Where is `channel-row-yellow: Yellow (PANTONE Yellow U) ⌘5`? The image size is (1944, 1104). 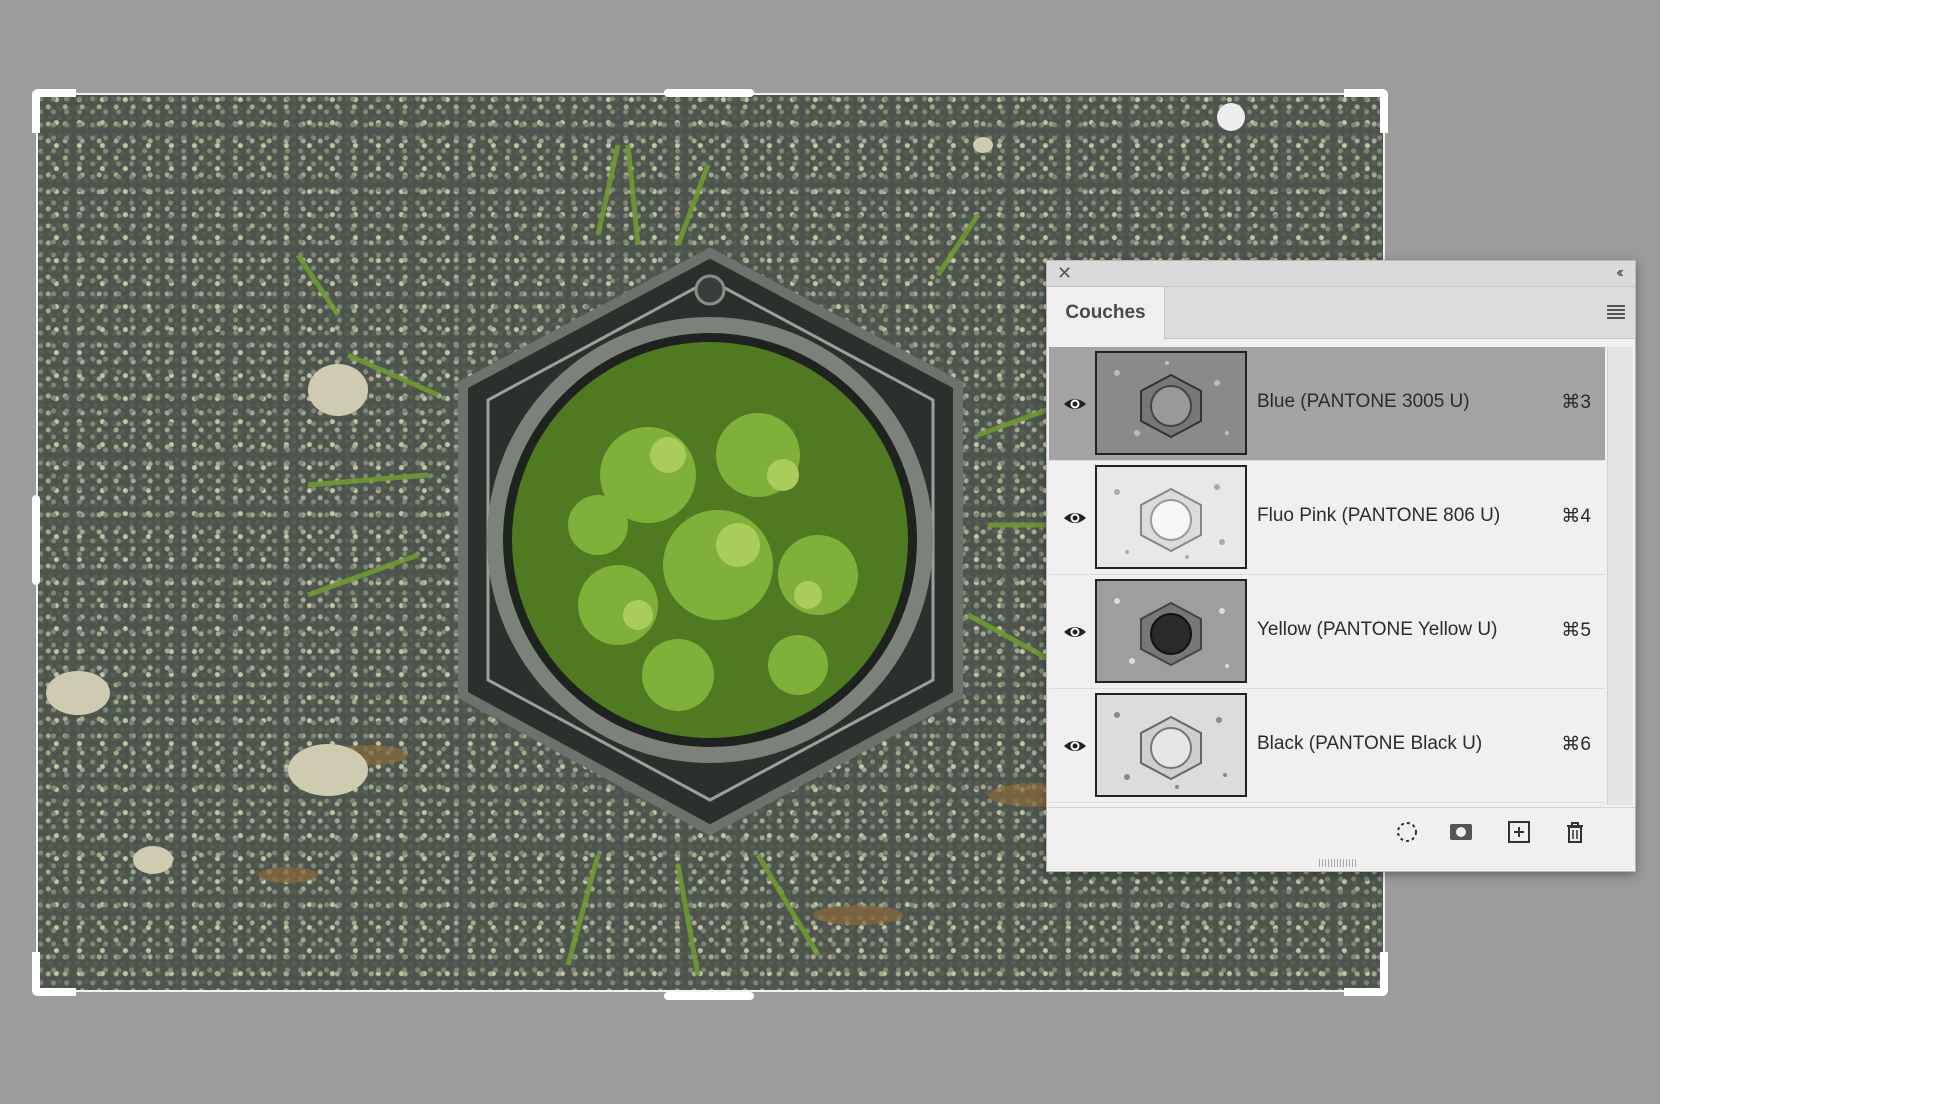
channel-row-yellow: Yellow (PANTONE Yellow U) ⌘5 is located at coordinates (1327, 632).